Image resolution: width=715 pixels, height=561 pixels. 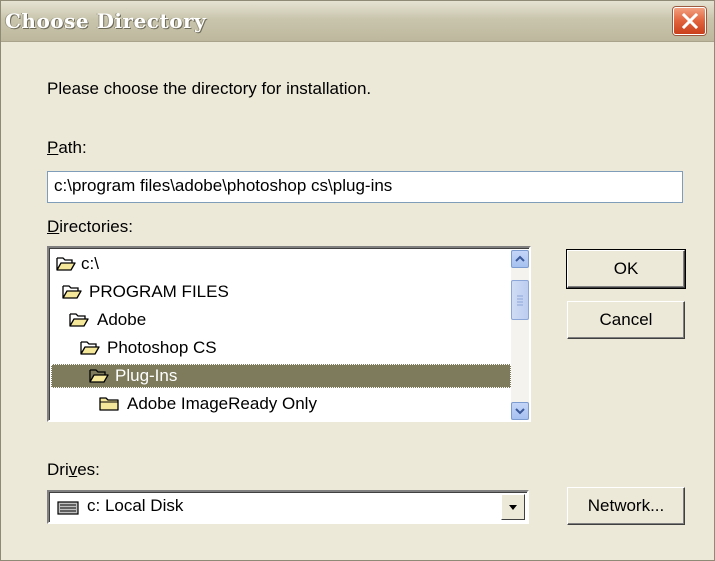 I want to click on directory-item-selected: Plug-Ins, so click(x=281, y=376).